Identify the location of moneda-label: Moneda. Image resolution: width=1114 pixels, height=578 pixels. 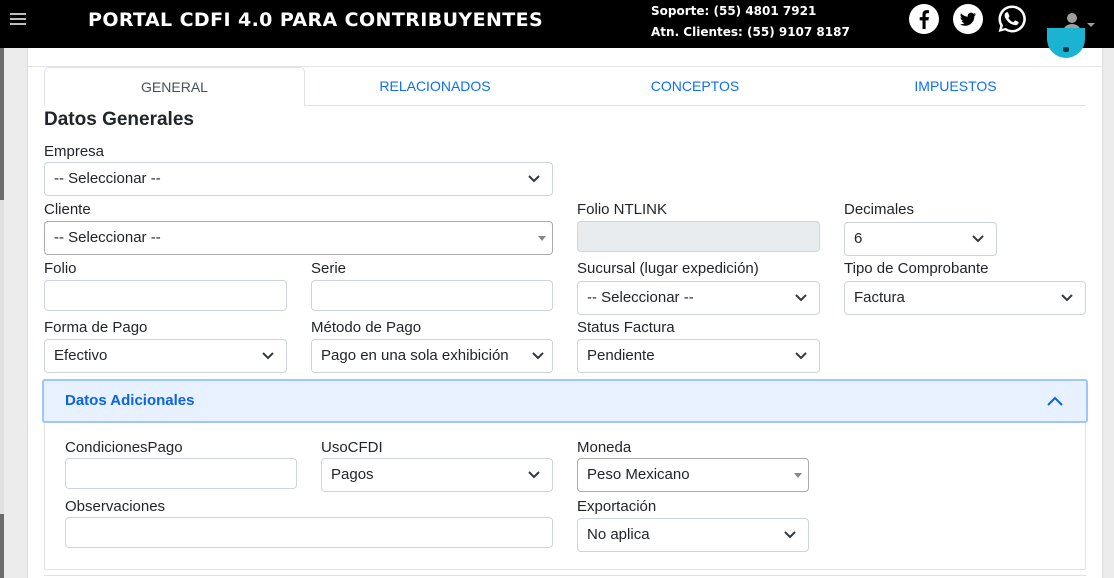
(604, 447).